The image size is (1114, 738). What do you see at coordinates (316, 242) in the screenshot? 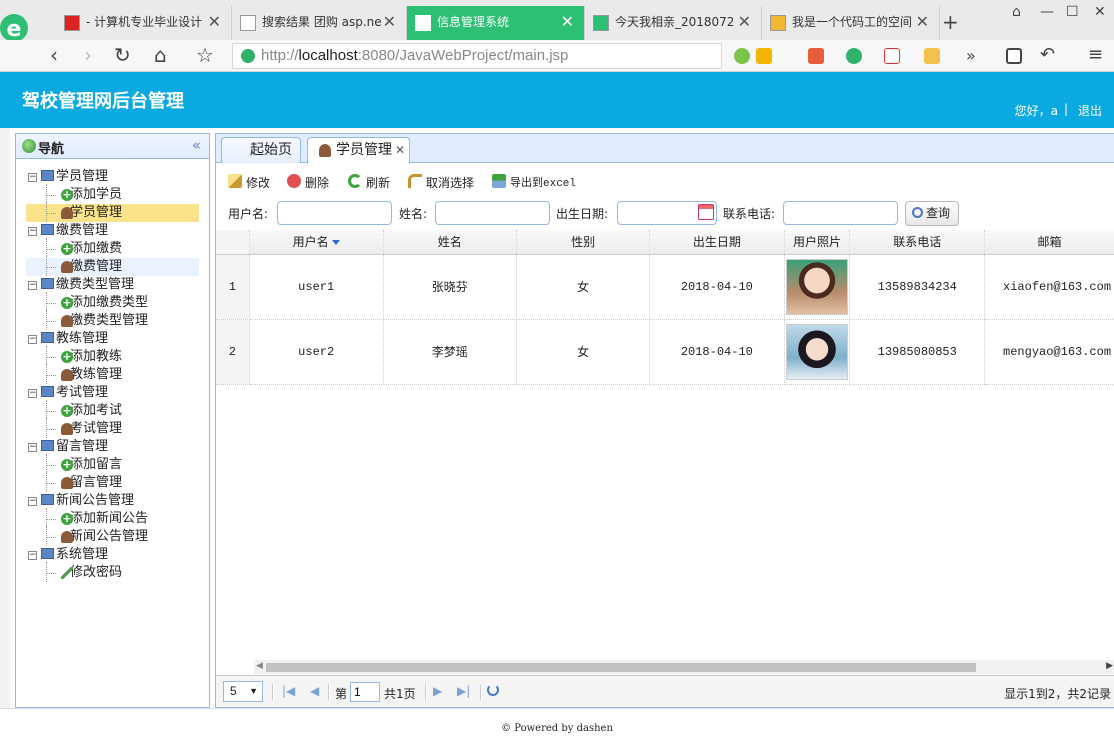
I see `column-header-username: 用户名` at bounding box center [316, 242].